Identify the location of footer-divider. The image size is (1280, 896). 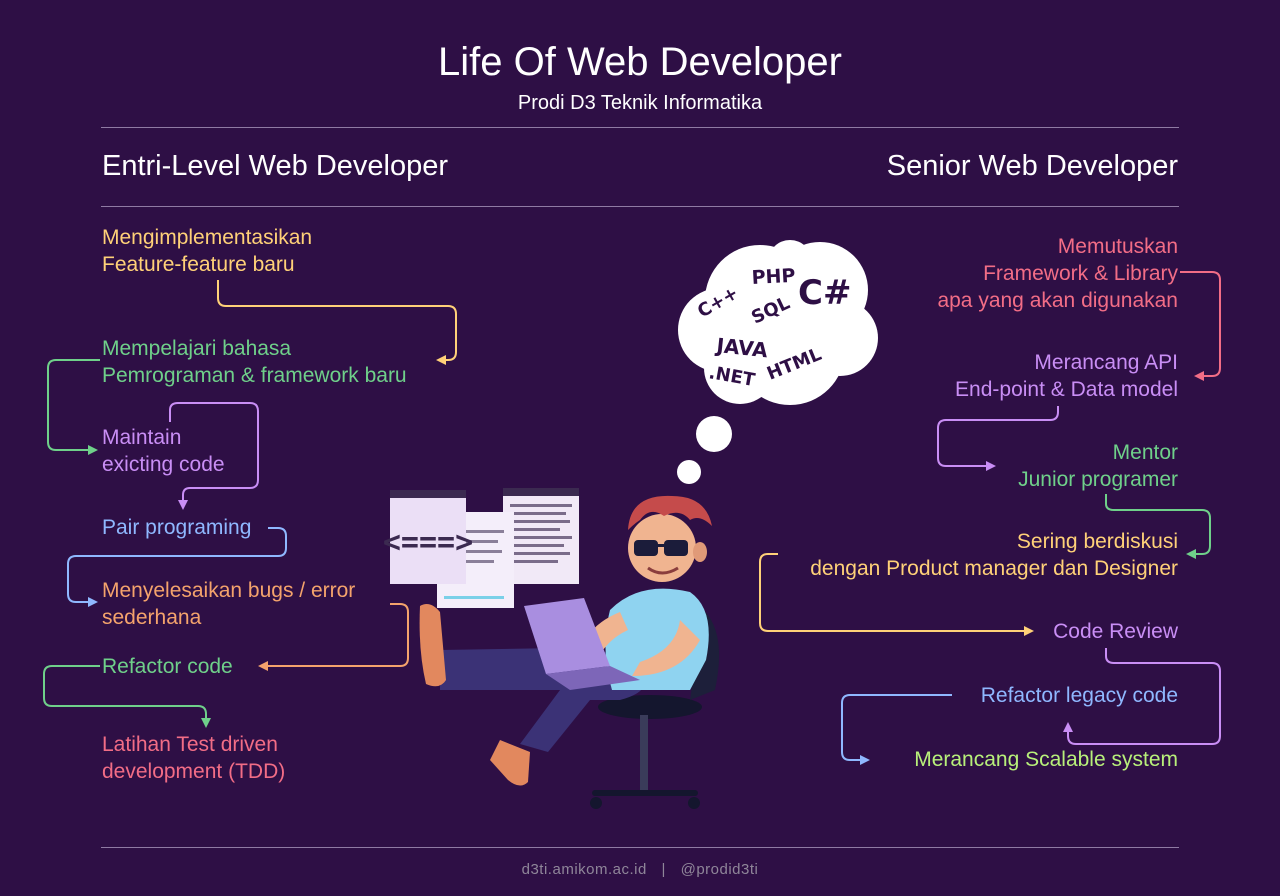
(640, 847).